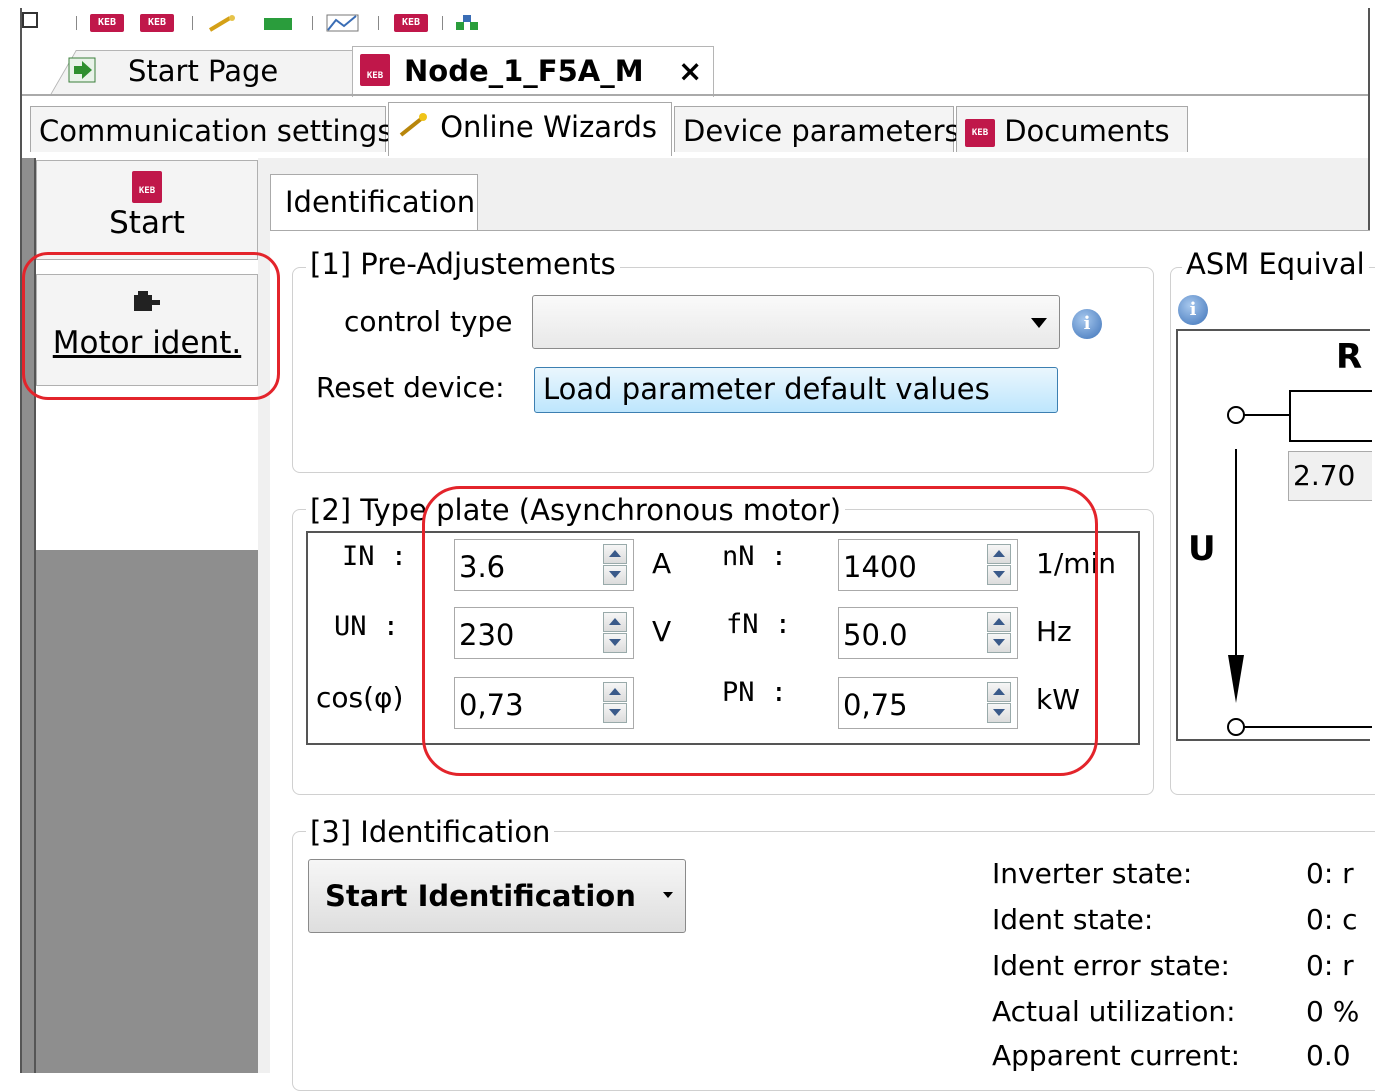 The width and height of the screenshot is (1375, 1091). Describe the element at coordinates (796, 390) in the screenshot. I see `load-defaults-button: Load parameter default values` at that location.